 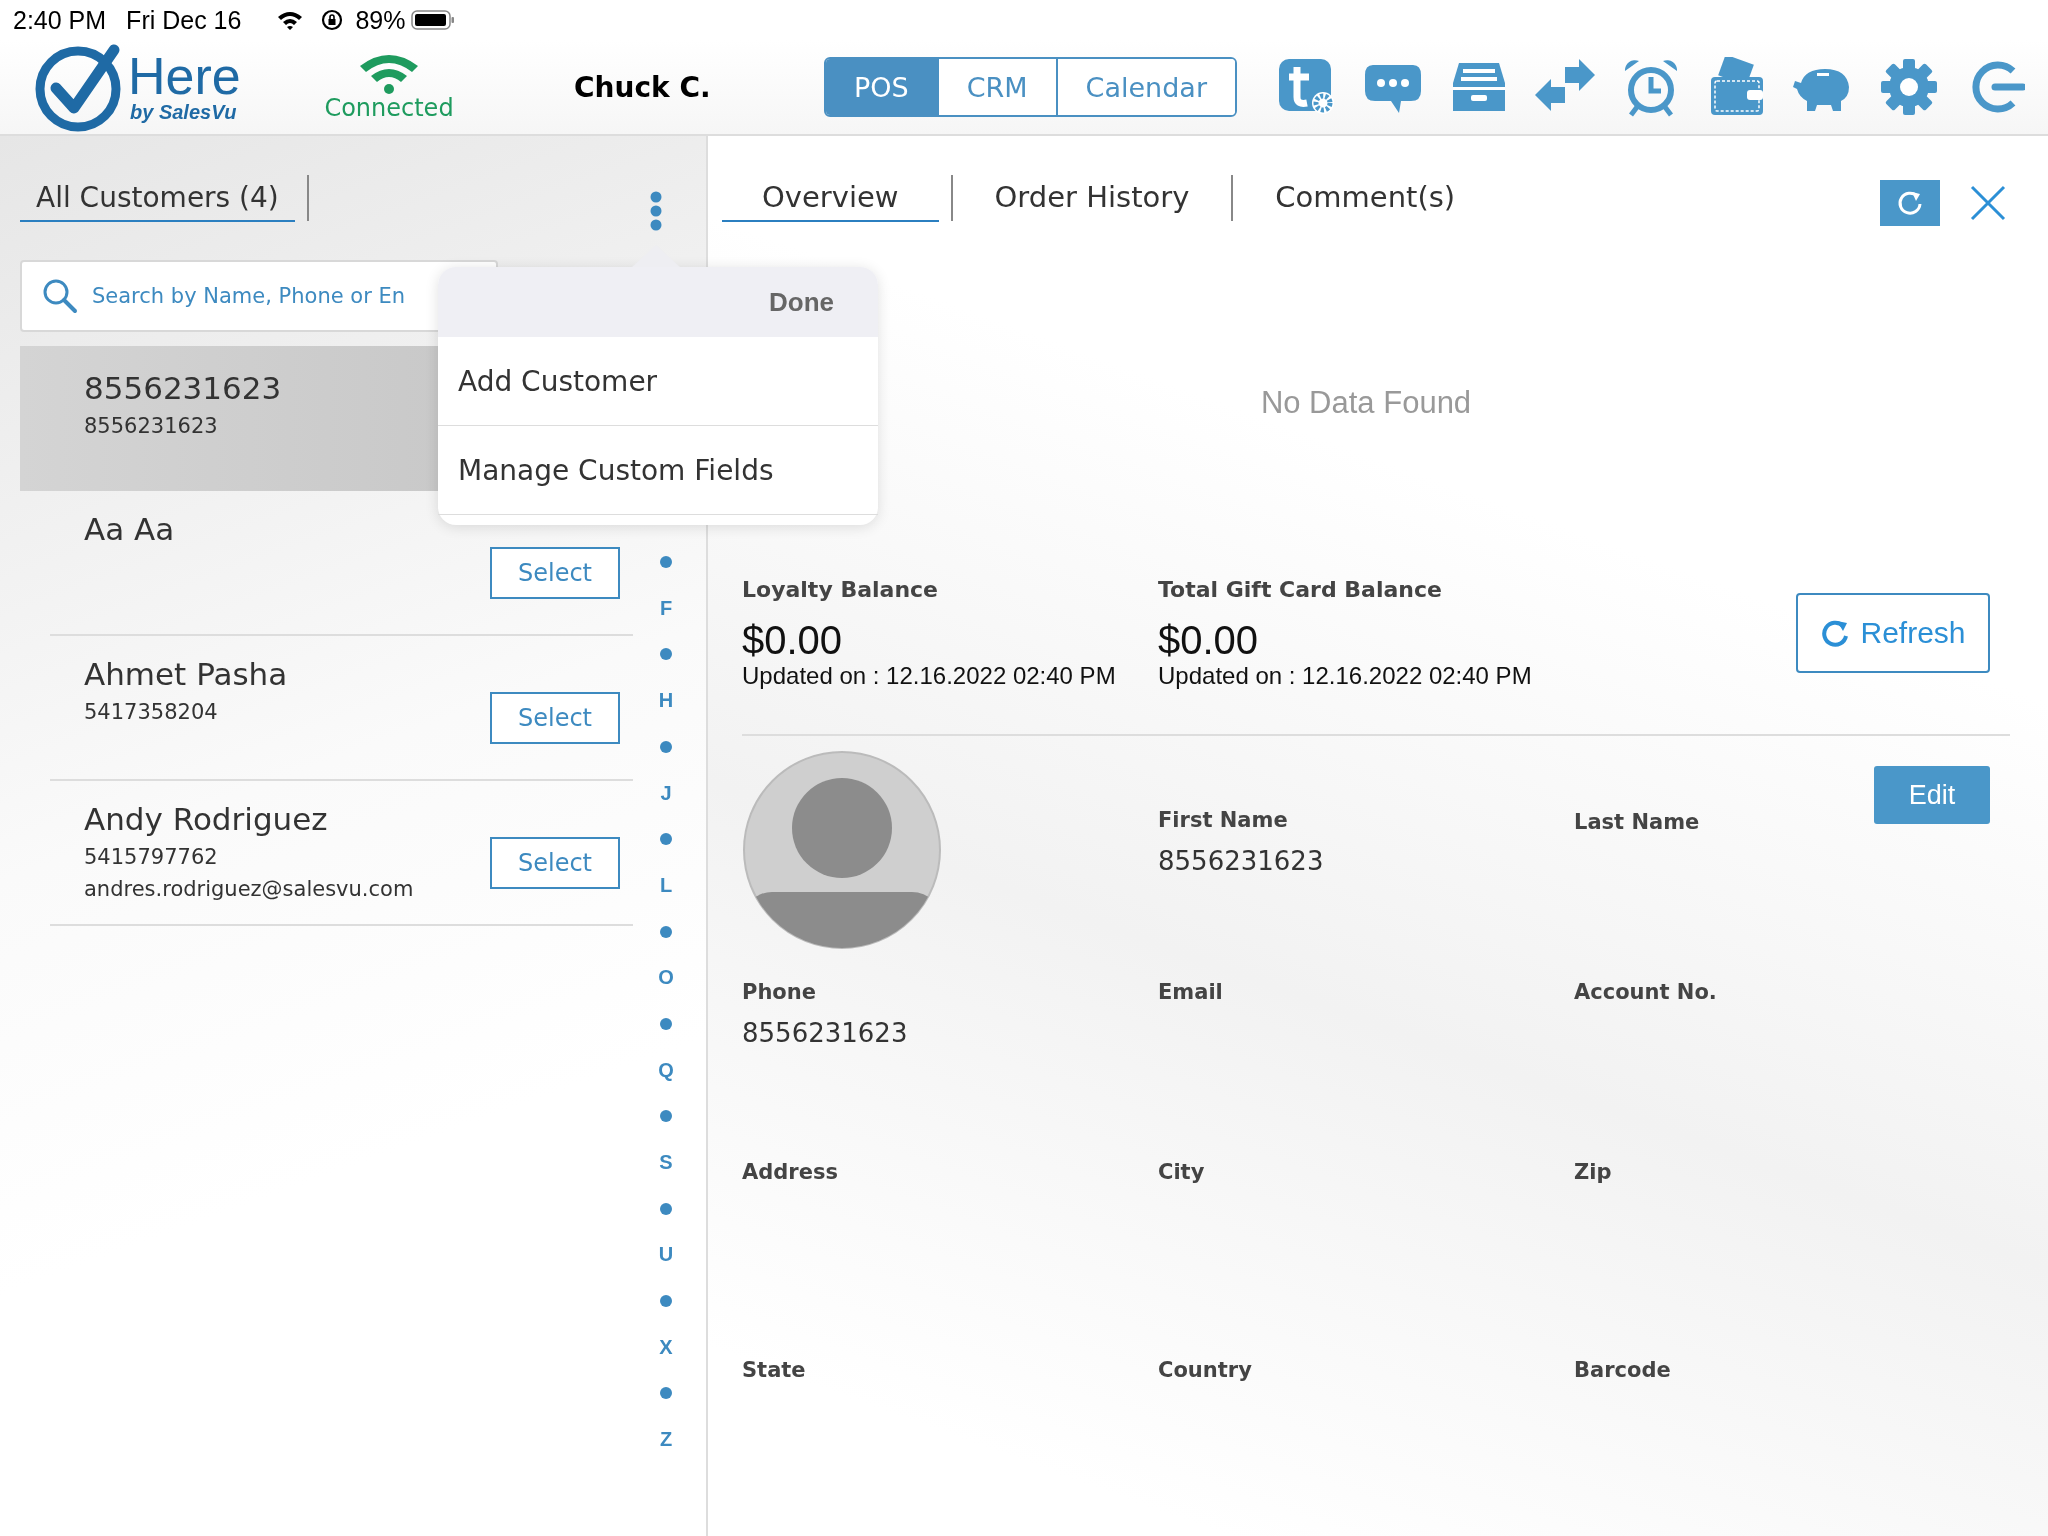 I want to click on customer-email: andres.rodriguez@salesvu.com, so click(x=249, y=889).